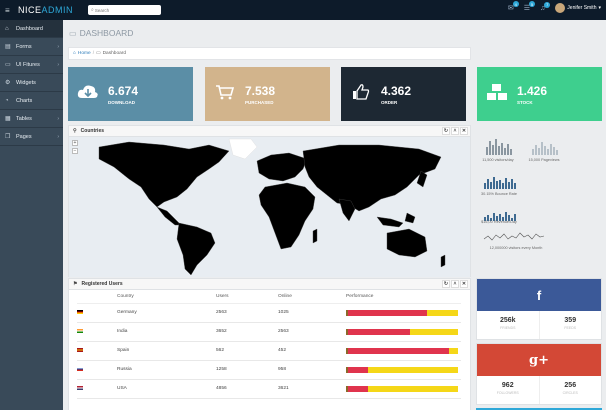 Image resolution: width=606 pixels, height=410 pixels. What do you see at coordinates (570, 320) in the screenshot?
I see `feeds-count: 359` at bounding box center [570, 320].